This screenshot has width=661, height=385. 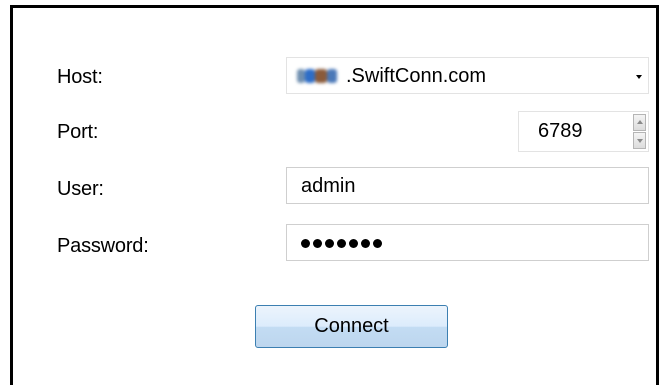 I want to click on port-label: Port:, so click(x=78, y=132).